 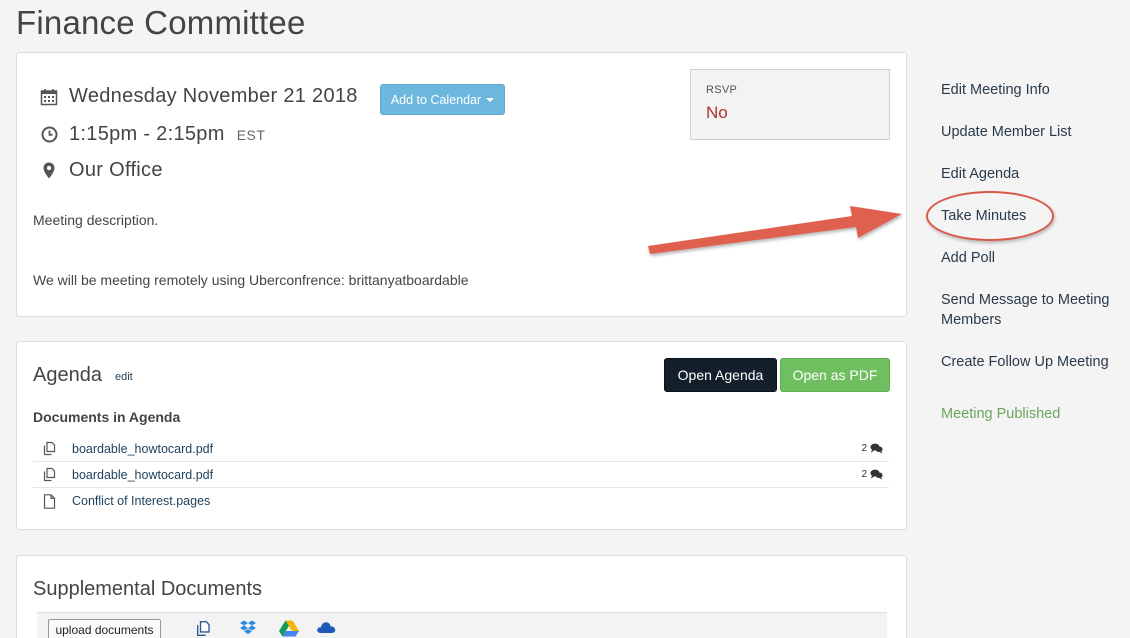 I want to click on google-drive-icon, so click(x=289, y=629).